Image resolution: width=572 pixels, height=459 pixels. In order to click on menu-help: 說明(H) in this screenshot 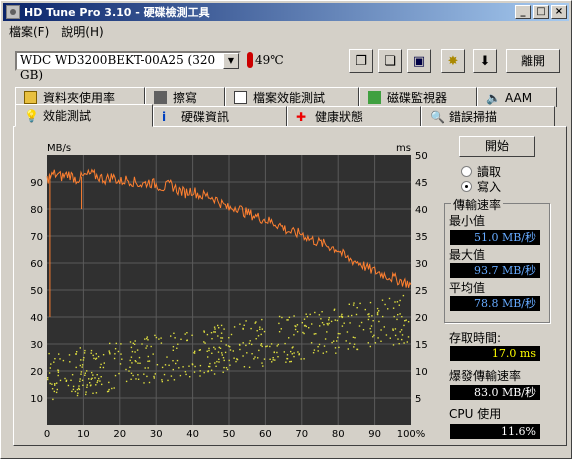, I will do `click(82, 31)`.